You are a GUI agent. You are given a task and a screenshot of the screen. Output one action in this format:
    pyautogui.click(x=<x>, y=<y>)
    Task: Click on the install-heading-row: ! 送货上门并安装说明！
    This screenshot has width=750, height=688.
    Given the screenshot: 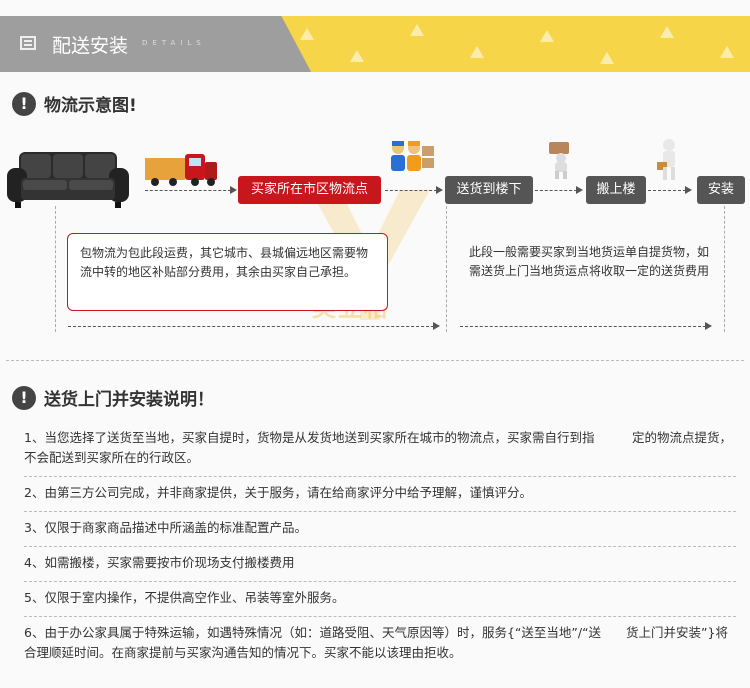 What is the action you would take?
    pyautogui.click(x=113, y=397)
    